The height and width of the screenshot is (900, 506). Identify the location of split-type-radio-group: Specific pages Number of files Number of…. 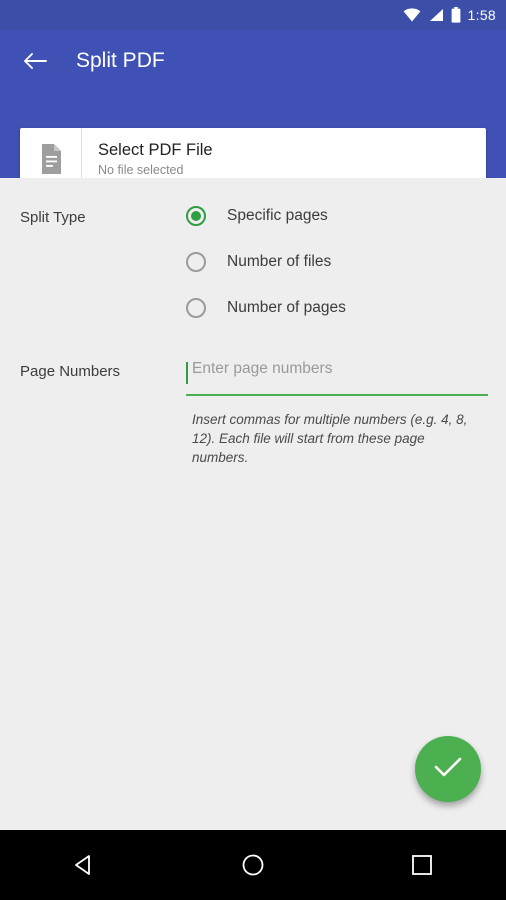
(266, 262).